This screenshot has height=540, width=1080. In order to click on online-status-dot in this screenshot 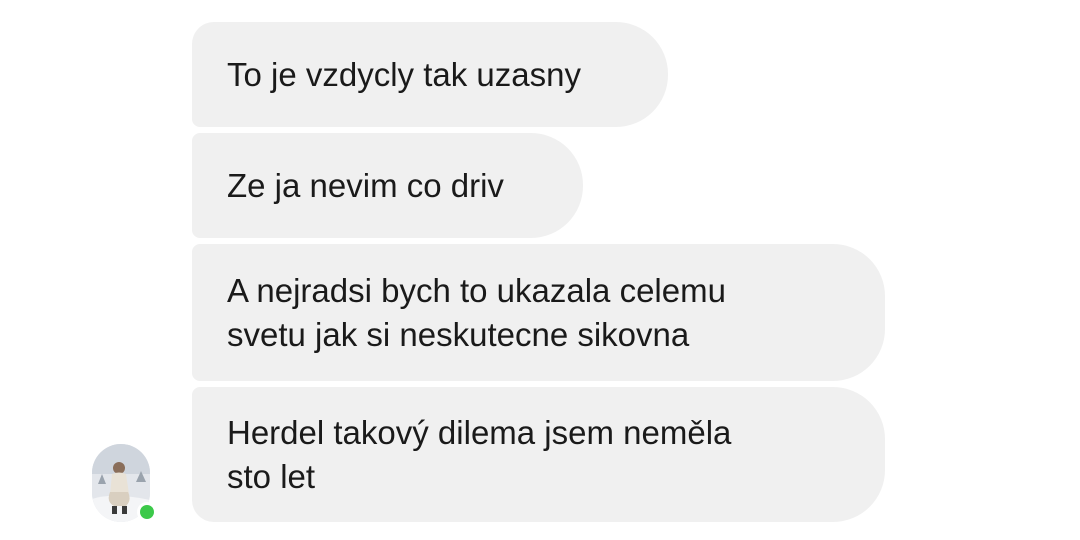, I will do `click(147, 512)`.